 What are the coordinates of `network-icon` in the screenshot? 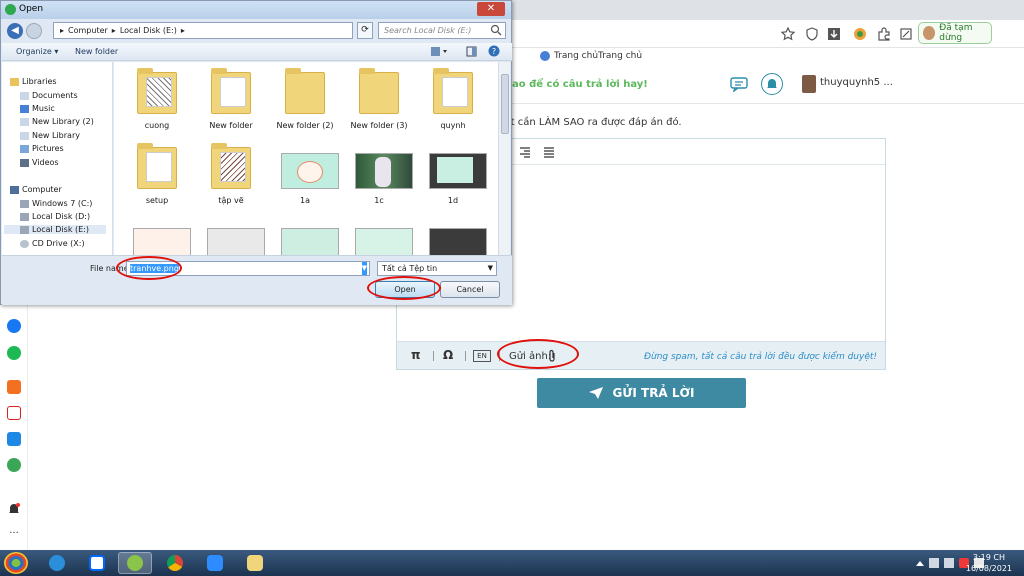 It's located at (934, 563).